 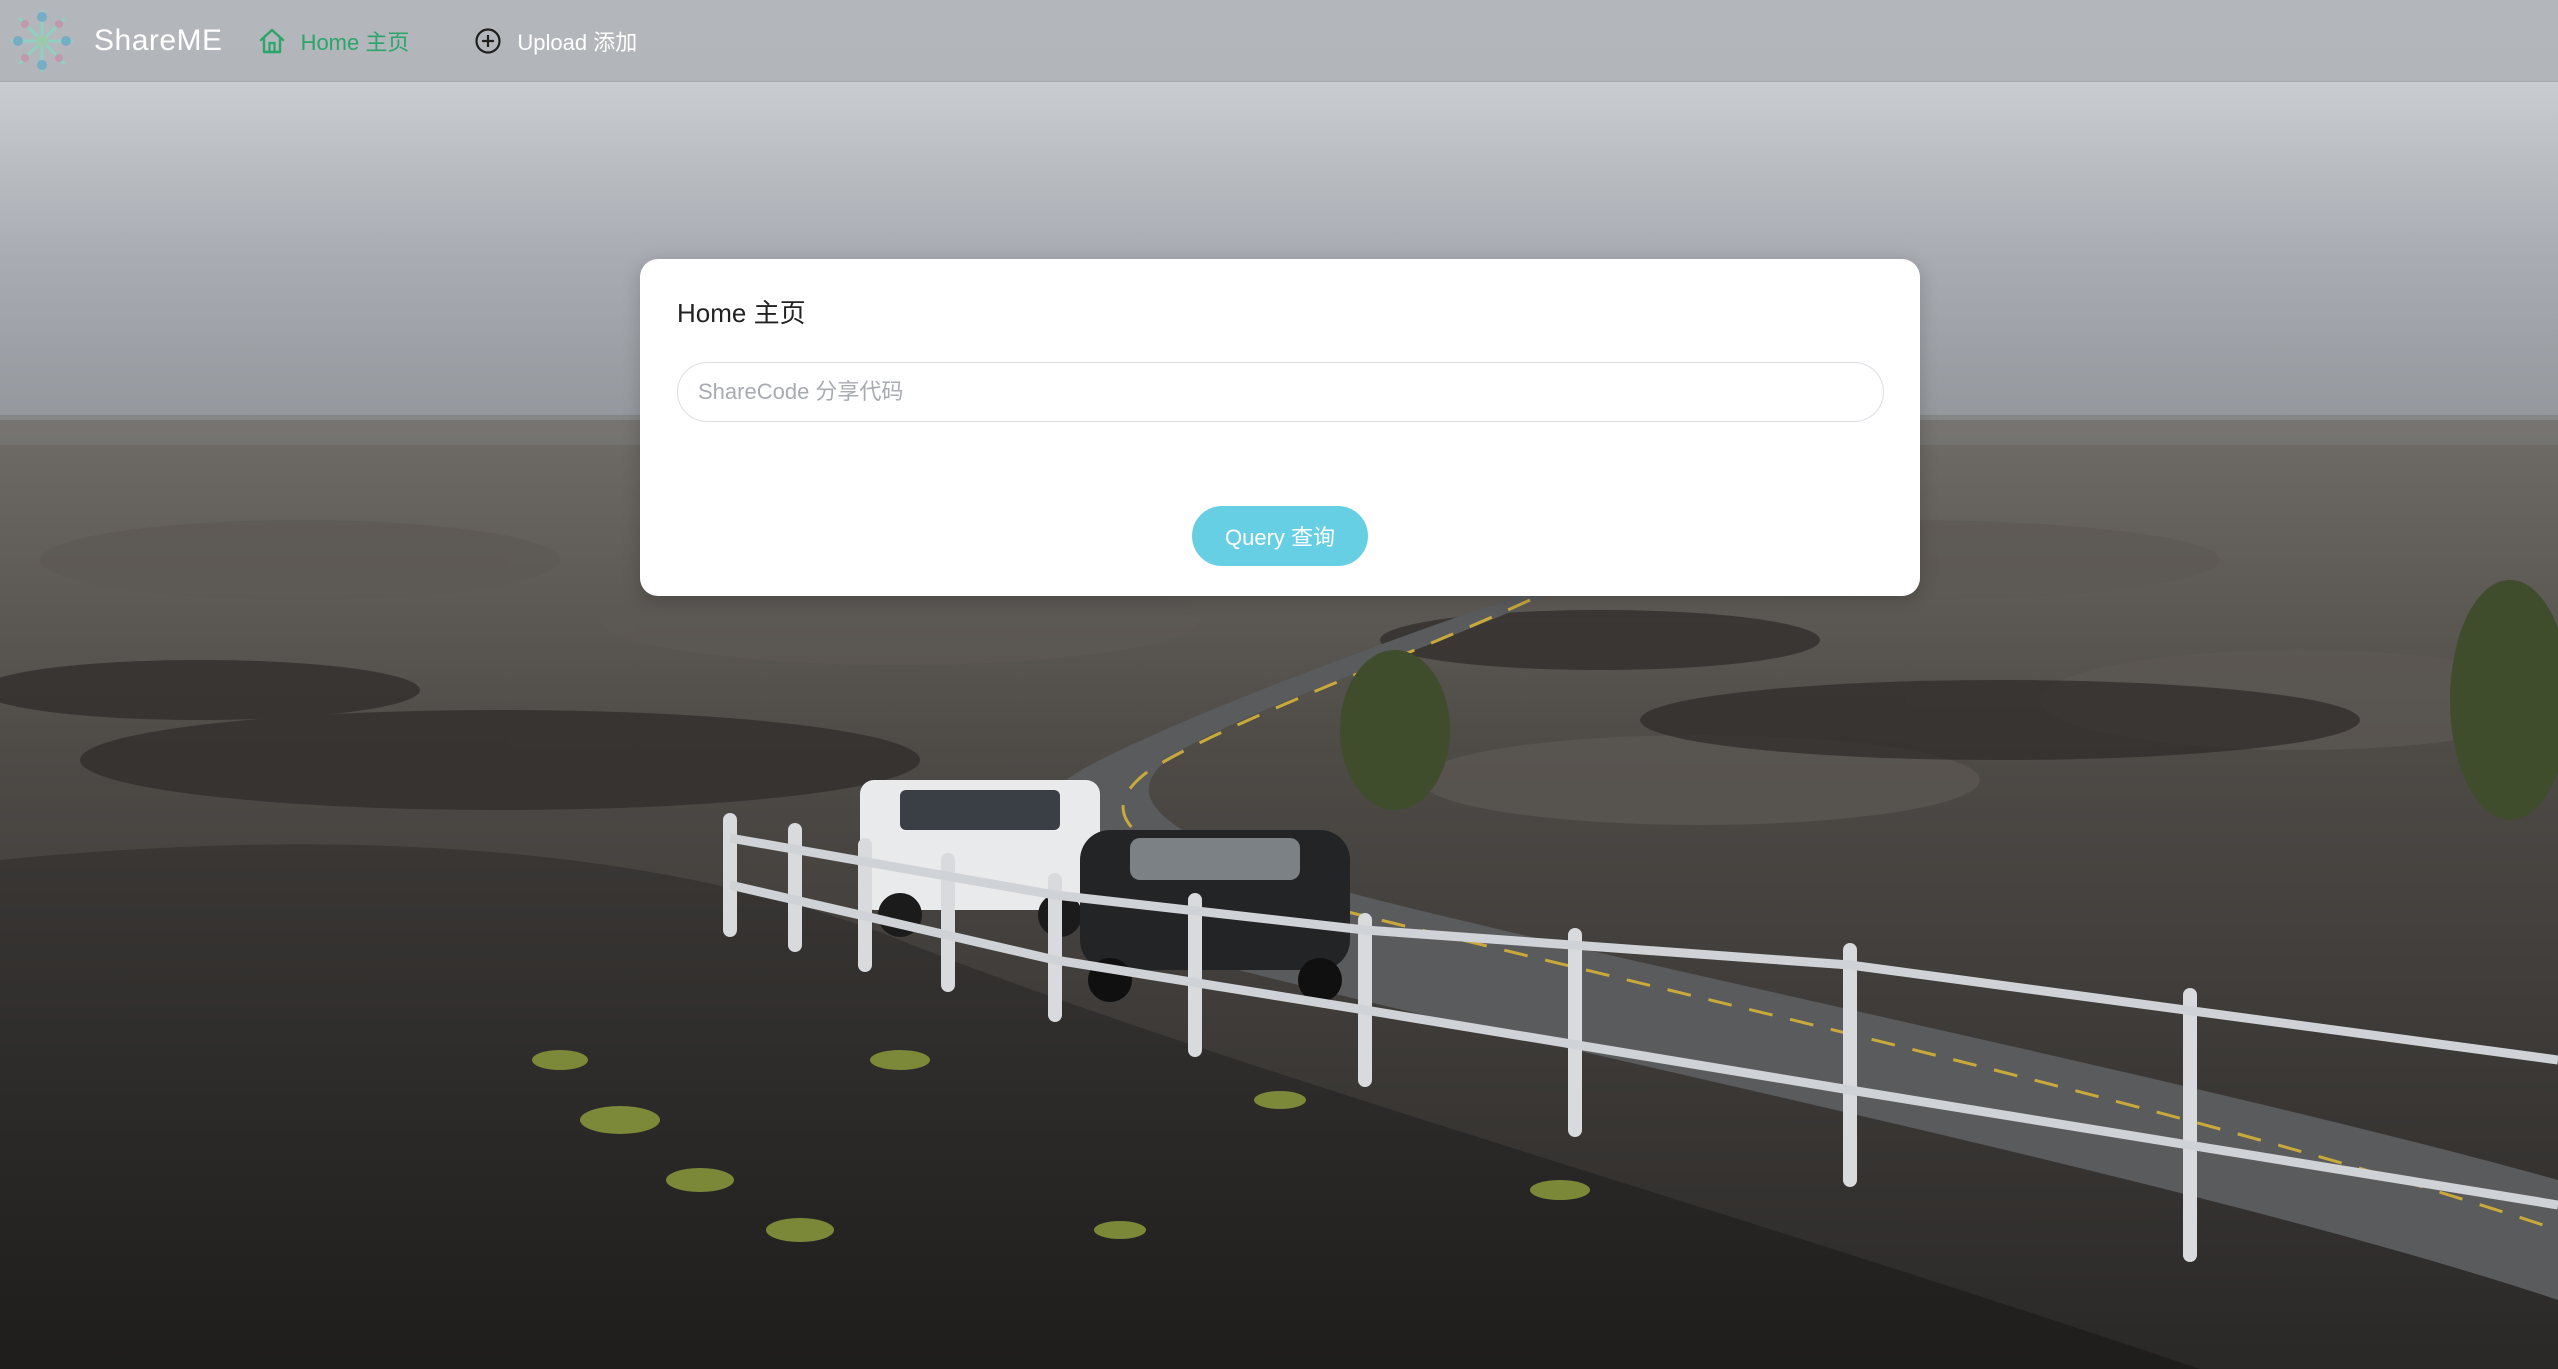 What do you see at coordinates (355, 42) in the screenshot?
I see `nav-home-label: Home 主页` at bounding box center [355, 42].